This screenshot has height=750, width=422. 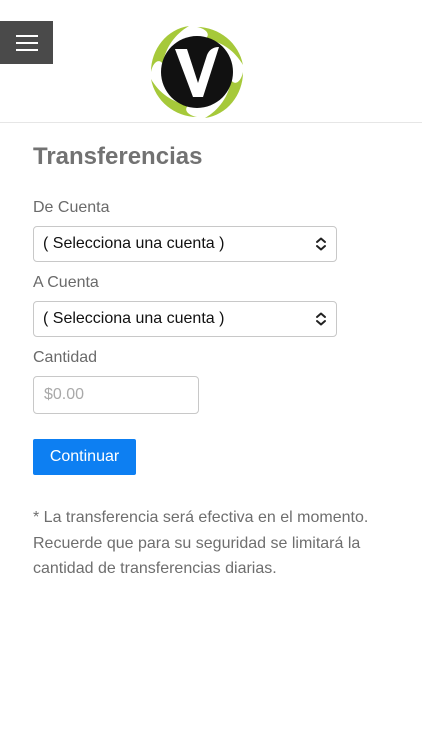 What do you see at coordinates (66, 282) in the screenshot?
I see `to-account-label: A Cuenta` at bounding box center [66, 282].